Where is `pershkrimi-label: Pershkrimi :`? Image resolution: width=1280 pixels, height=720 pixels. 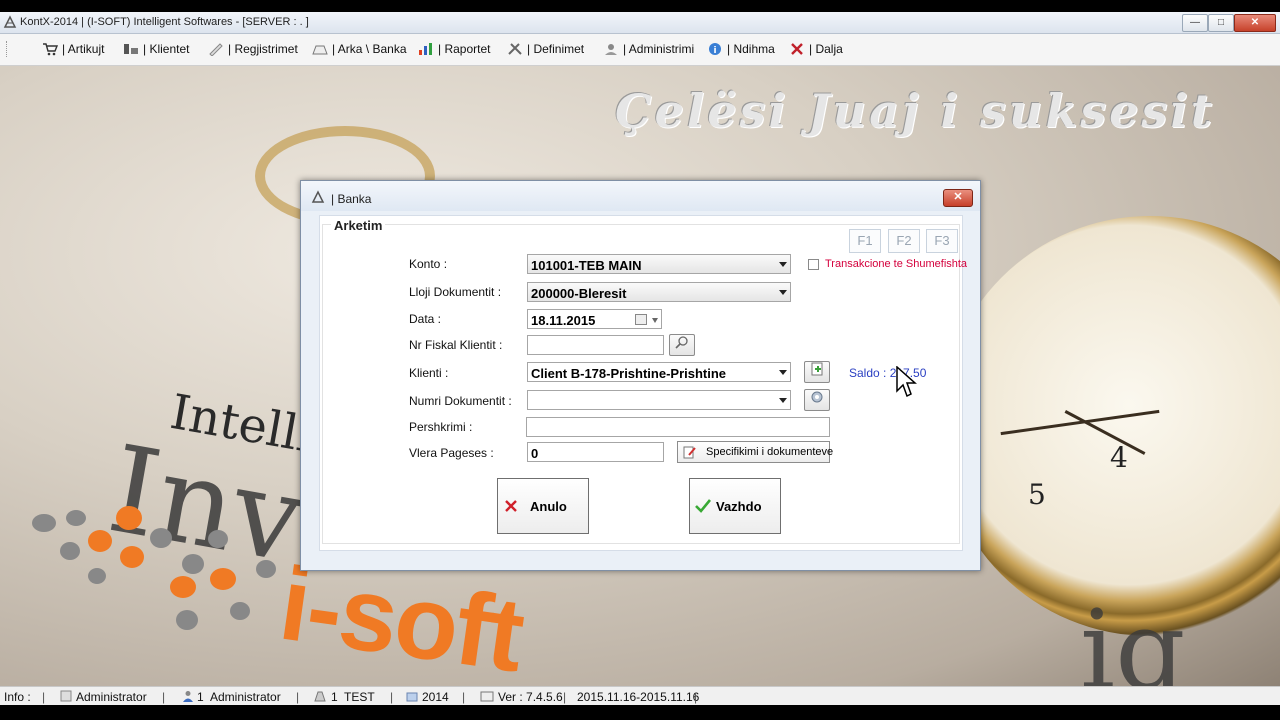
pershkrimi-label: Pershkrimi : is located at coordinates (441, 427).